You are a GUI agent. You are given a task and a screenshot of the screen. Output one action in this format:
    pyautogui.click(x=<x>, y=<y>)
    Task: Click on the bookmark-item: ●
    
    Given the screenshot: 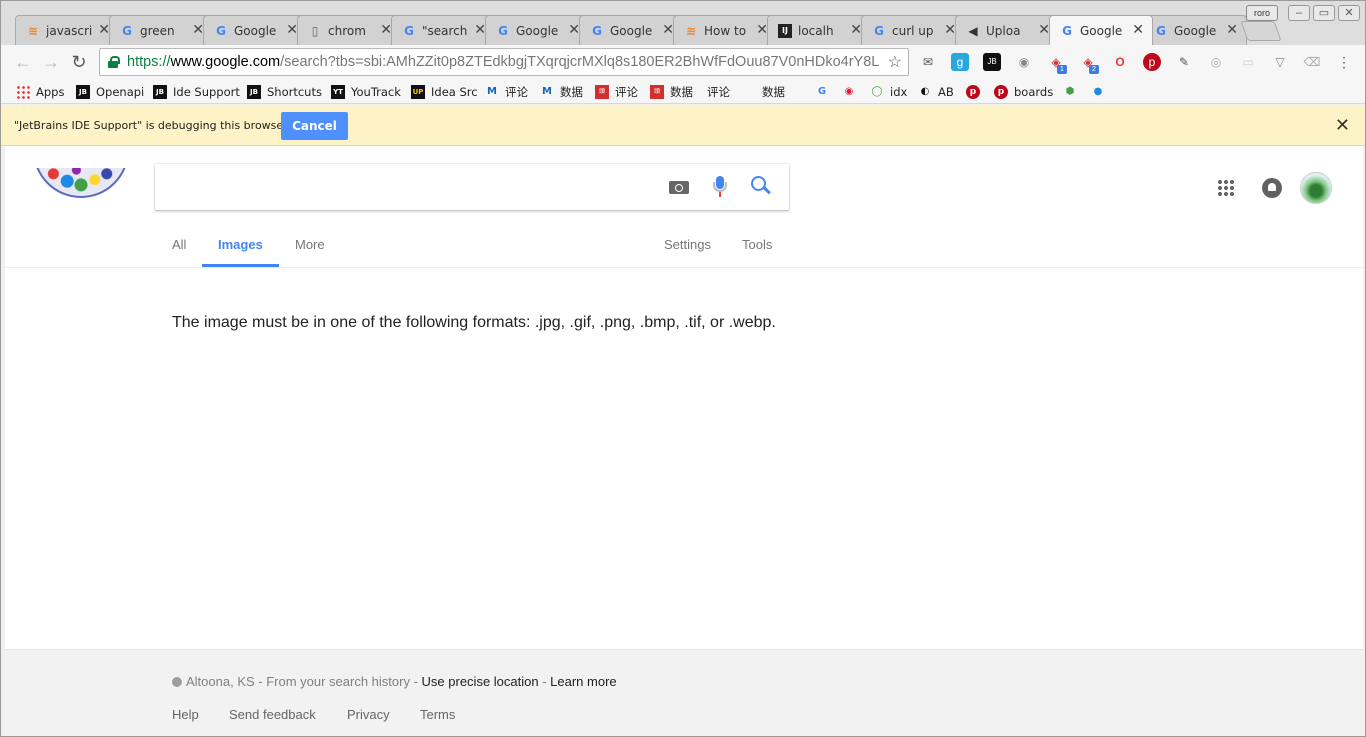 What is the action you would take?
    pyautogui.click(x=1101, y=91)
    